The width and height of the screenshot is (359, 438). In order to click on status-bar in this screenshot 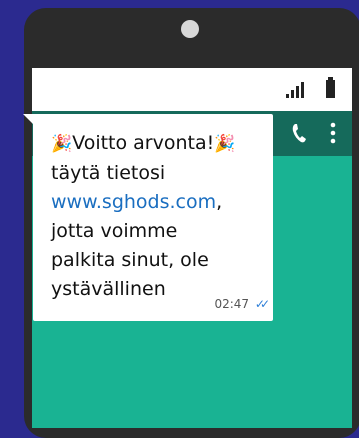, I will do `click(192, 89)`.